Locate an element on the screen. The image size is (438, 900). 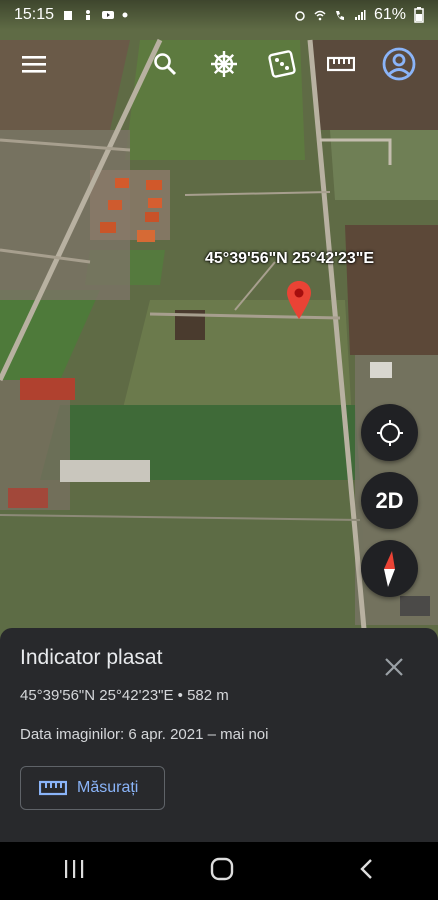
clock: 15:15 is located at coordinates (34, 14).